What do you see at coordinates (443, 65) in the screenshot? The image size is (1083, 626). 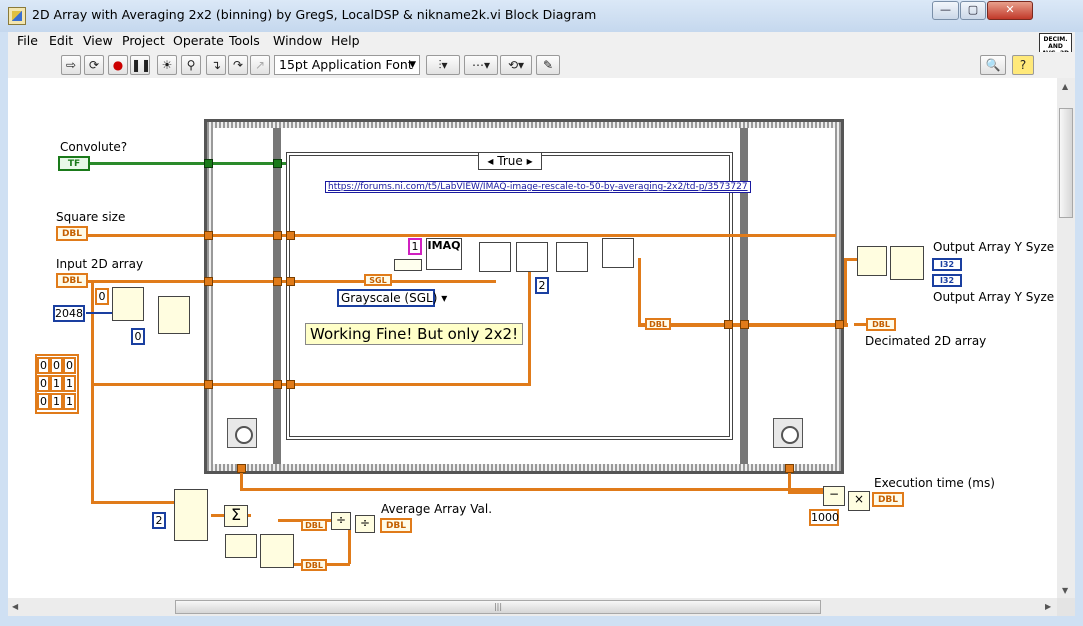 I see `align-icon: ⫶▾` at bounding box center [443, 65].